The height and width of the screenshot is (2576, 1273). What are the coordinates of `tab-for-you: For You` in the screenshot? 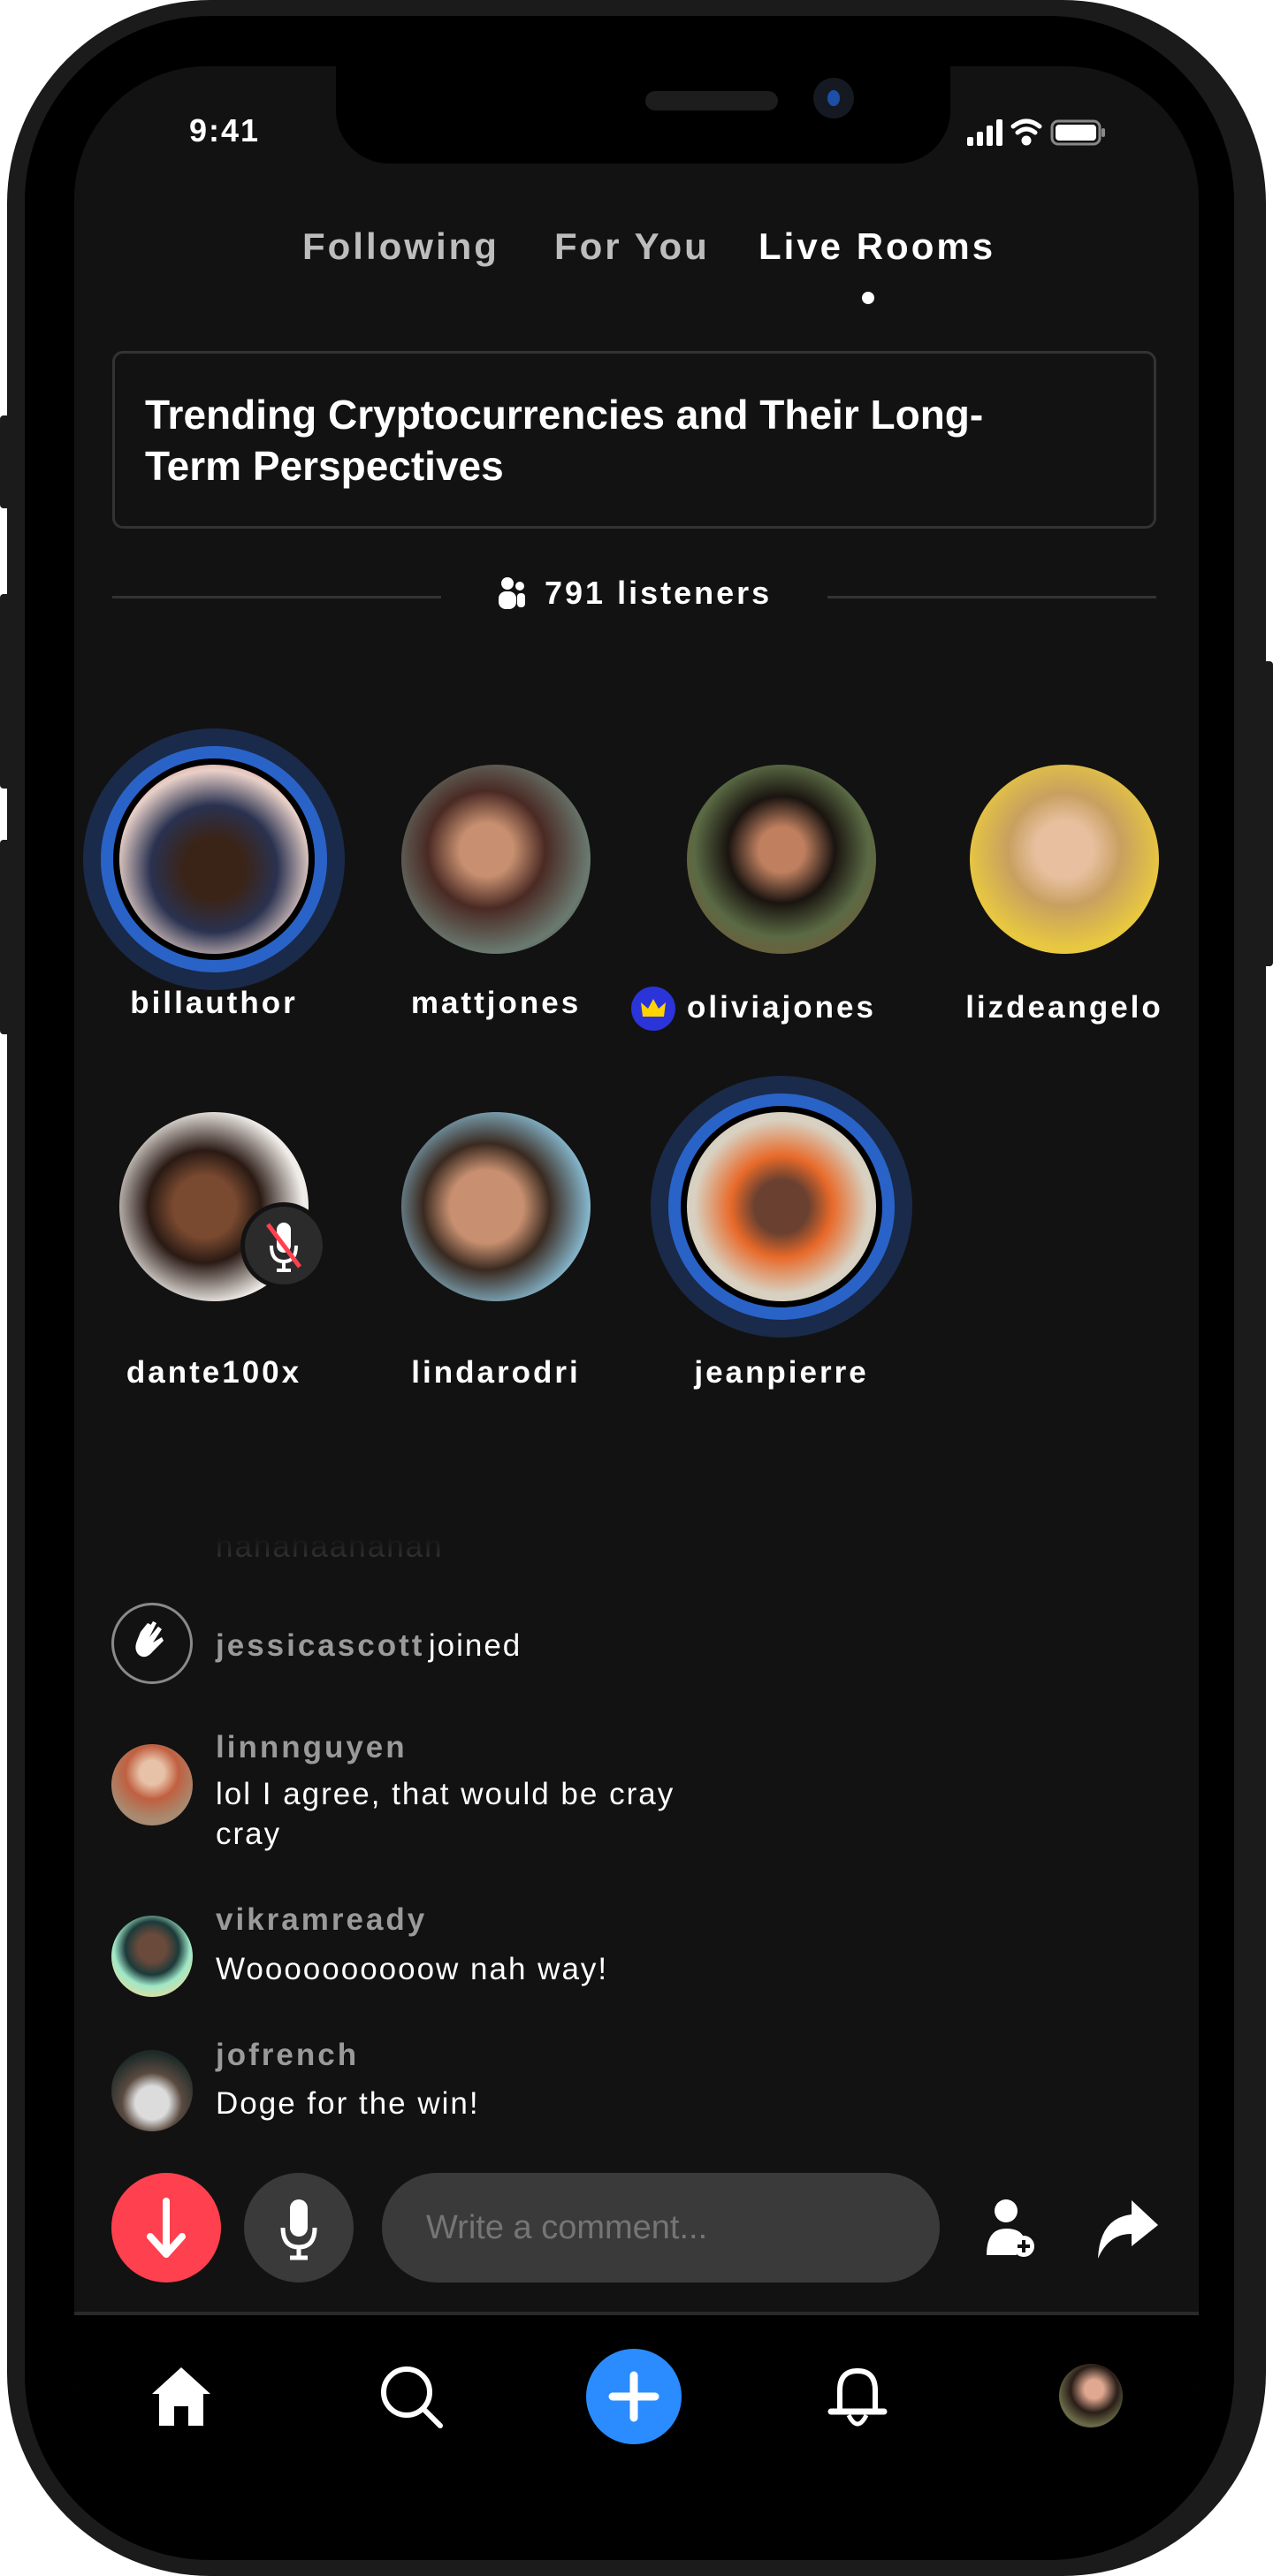 It's located at (632, 246).